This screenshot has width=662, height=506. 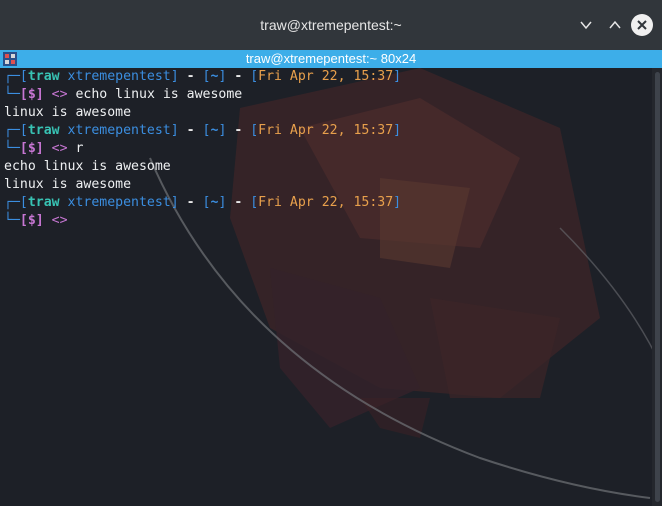 I want to click on maximize-button, so click(x=615, y=25).